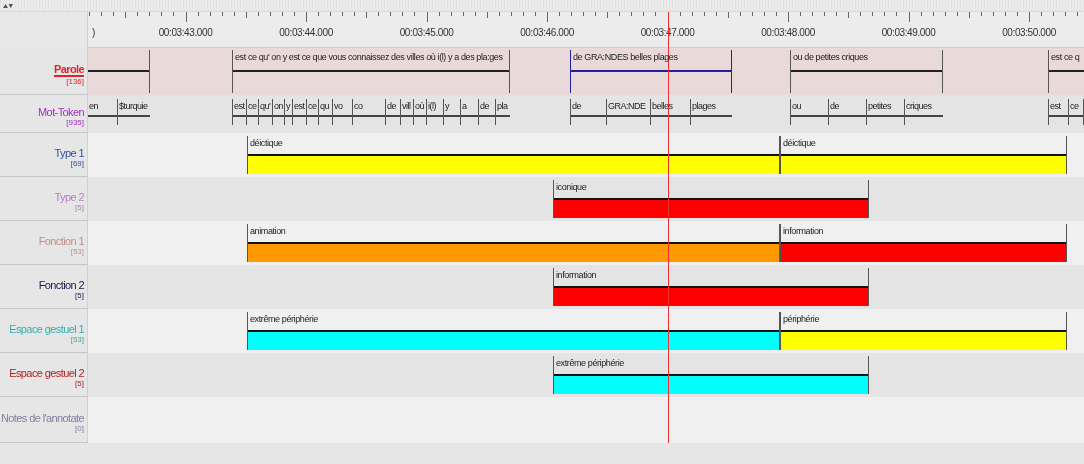 The height and width of the screenshot is (464, 1084). Describe the element at coordinates (1066, 71) in the screenshot. I see `annotation-segment: est ce q` at that location.